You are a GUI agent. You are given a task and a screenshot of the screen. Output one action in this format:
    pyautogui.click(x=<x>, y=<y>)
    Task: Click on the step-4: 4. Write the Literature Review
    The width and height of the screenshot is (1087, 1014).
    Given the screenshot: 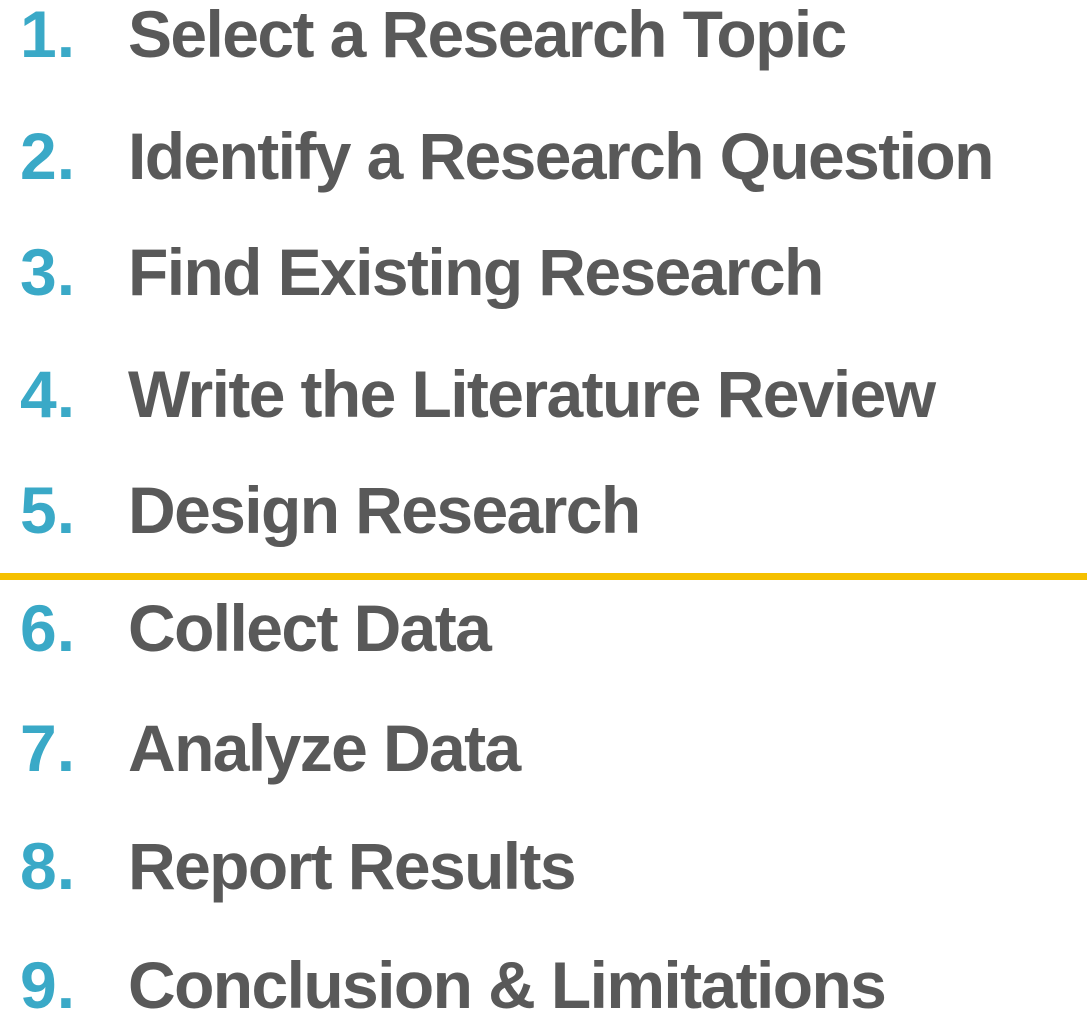 What is the action you would take?
    pyautogui.click(x=543, y=394)
    